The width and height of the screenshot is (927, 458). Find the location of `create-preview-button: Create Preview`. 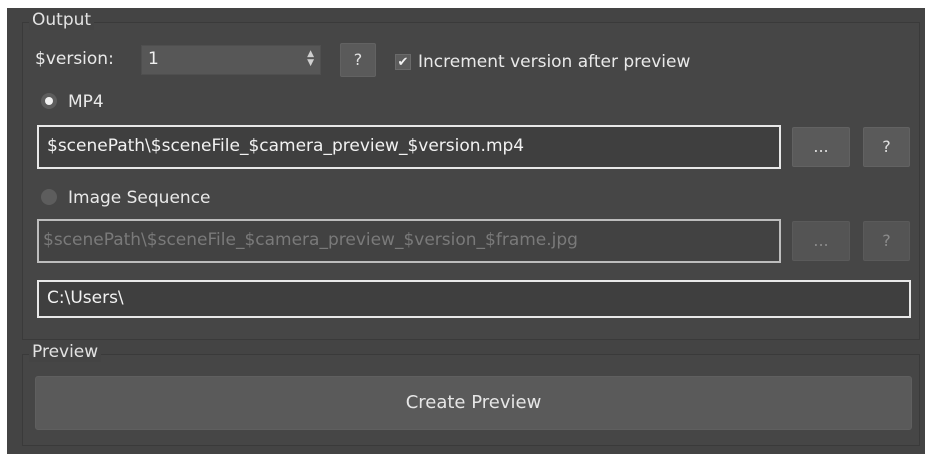

create-preview-button: Create Preview is located at coordinates (473, 403).